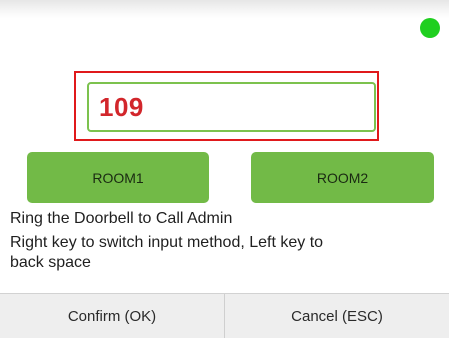 The width and height of the screenshot is (449, 338). I want to click on key-instruction-line2: back space, so click(50, 262).